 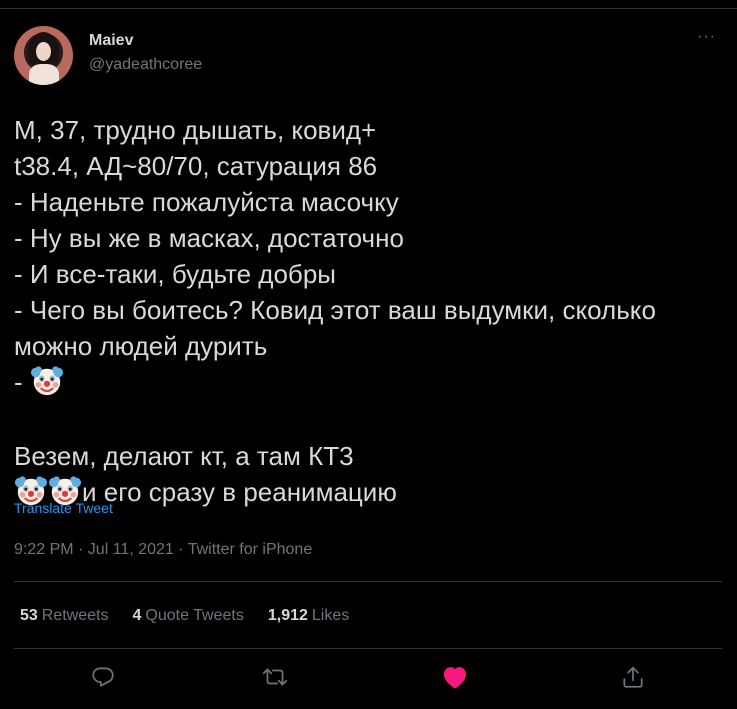 What do you see at coordinates (63, 508) in the screenshot?
I see `translate-tweet-link: Translate Tweet` at bounding box center [63, 508].